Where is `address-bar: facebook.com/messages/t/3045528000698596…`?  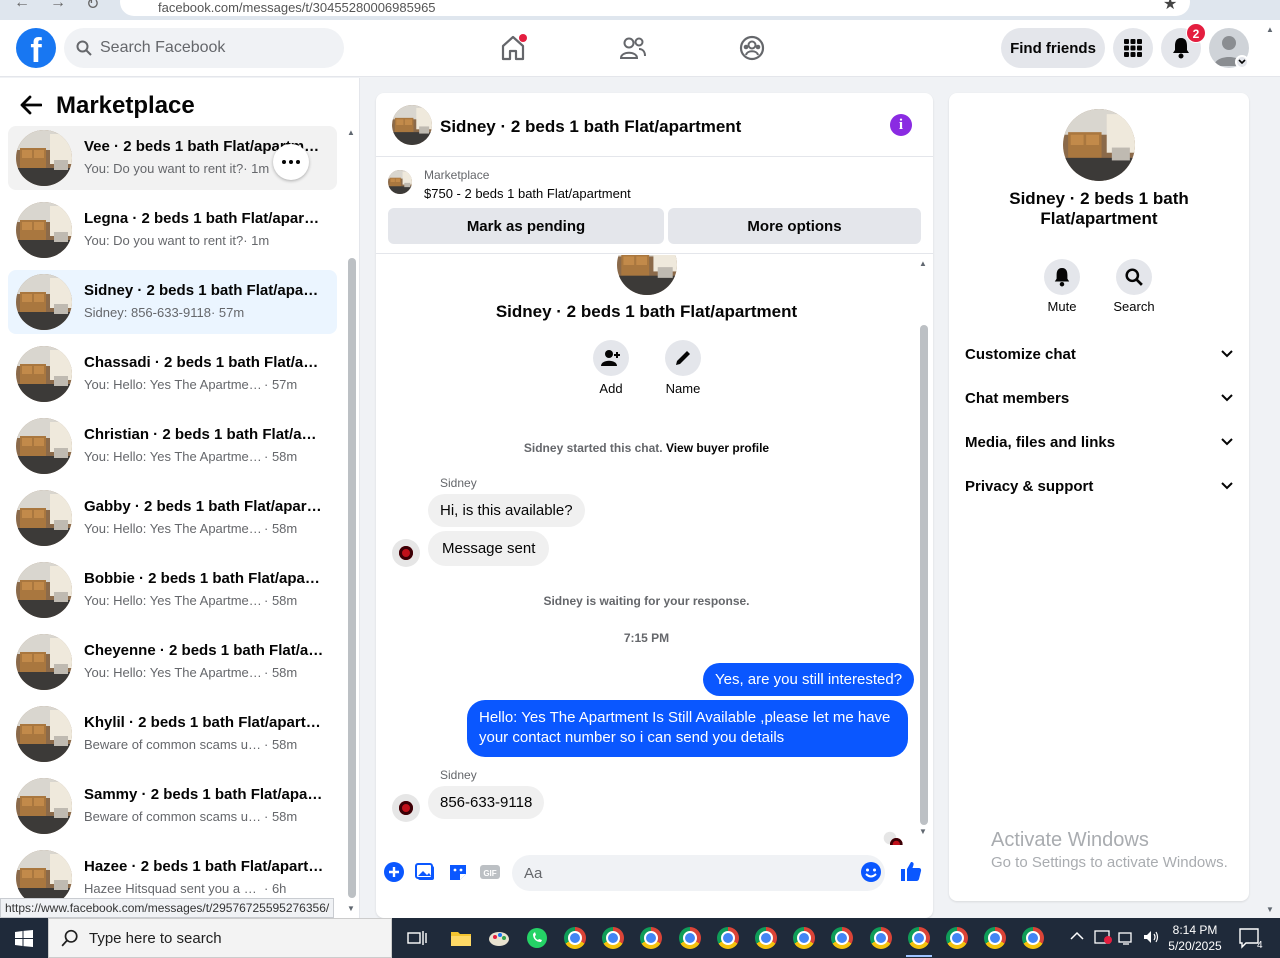
address-bar: facebook.com/messages/t/3045528000698596… is located at coordinates (655, 8).